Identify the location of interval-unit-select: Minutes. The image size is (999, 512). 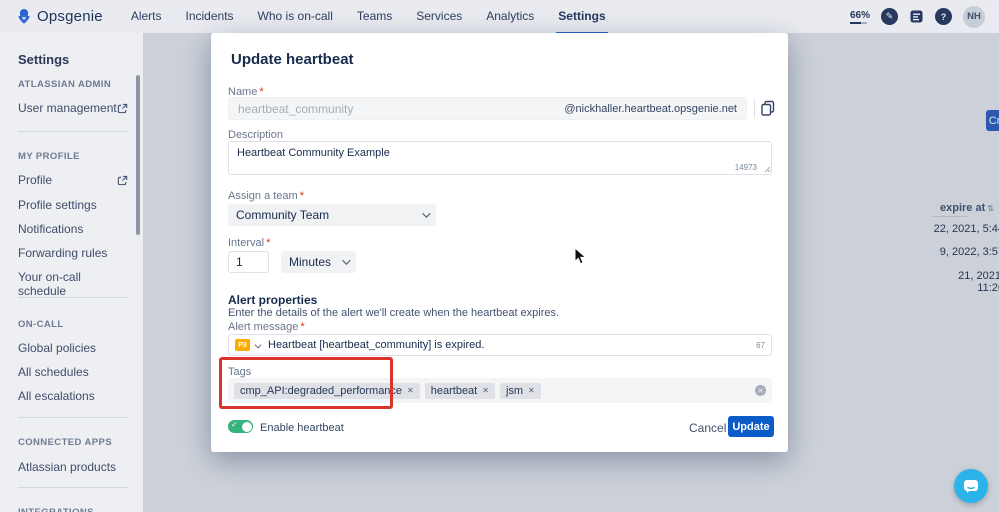
(318, 262).